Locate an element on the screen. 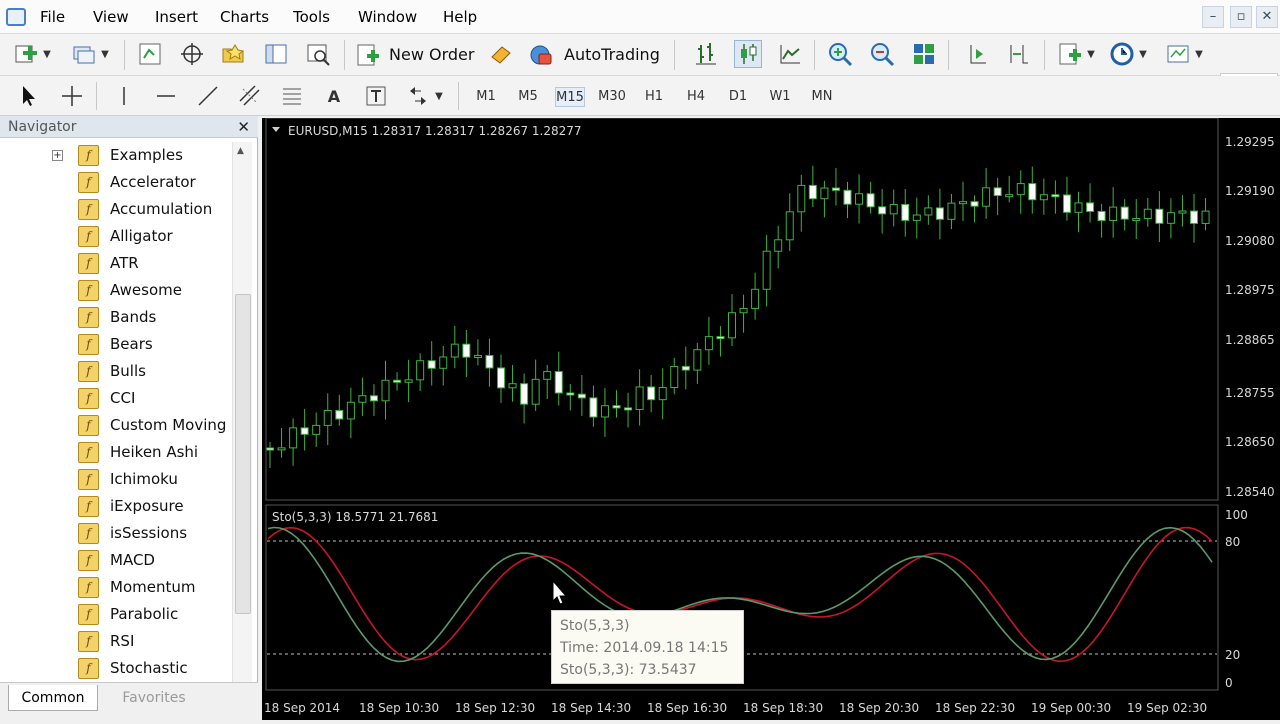 This screenshot has width=1280, height=724. menu-insert: Insert is located at coordinates (176, 17).